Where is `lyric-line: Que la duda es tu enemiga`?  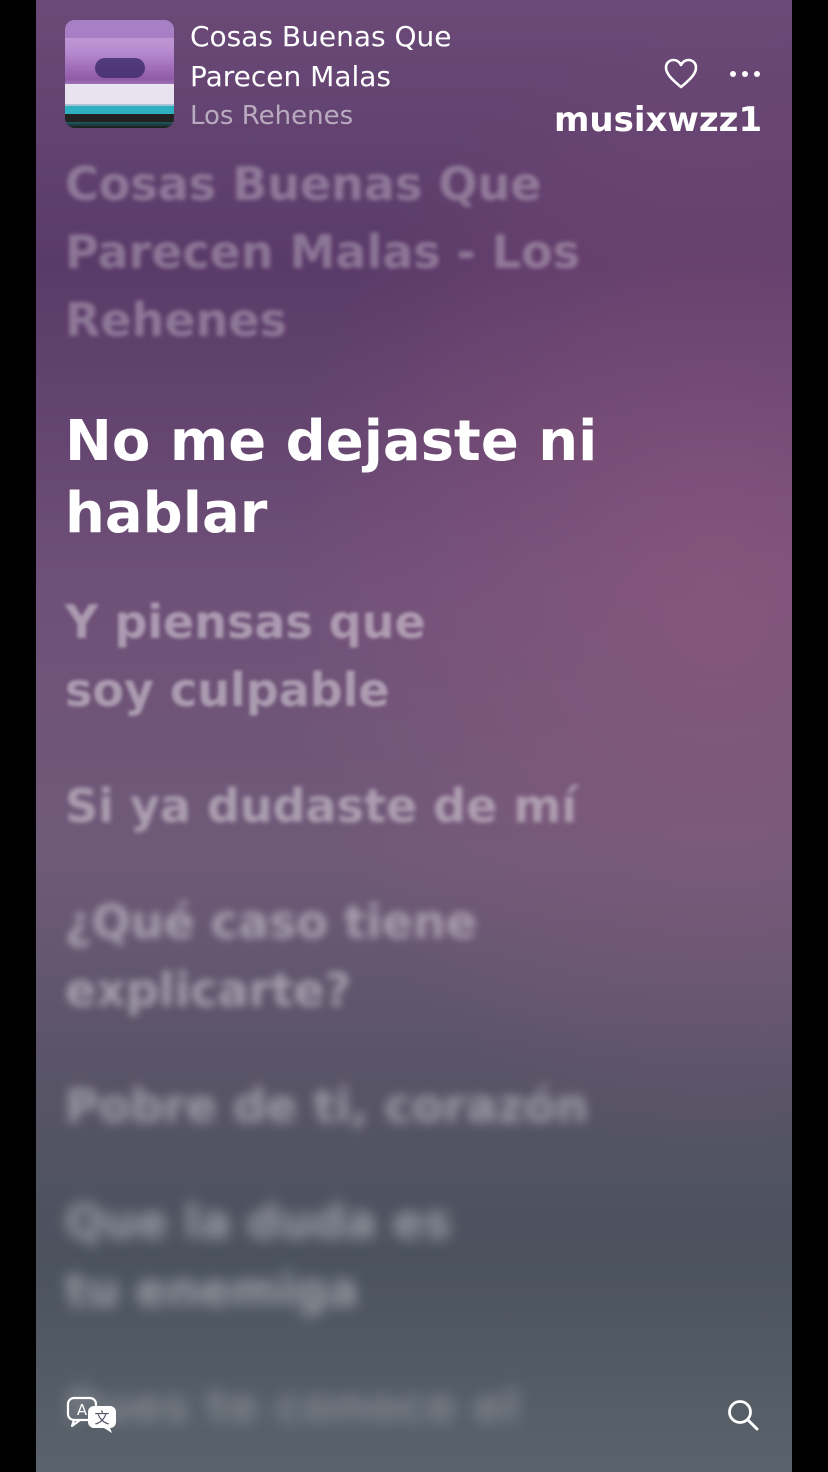 lyric-line: Que la duda es tu enemiga is located at coordinates (275, 1256).